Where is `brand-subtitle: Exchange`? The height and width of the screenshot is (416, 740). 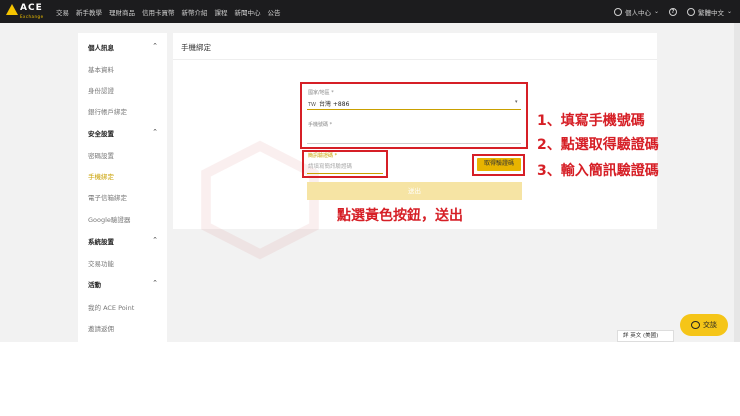 brand-subtitle: Exchange is located at coordinates (32, 16).